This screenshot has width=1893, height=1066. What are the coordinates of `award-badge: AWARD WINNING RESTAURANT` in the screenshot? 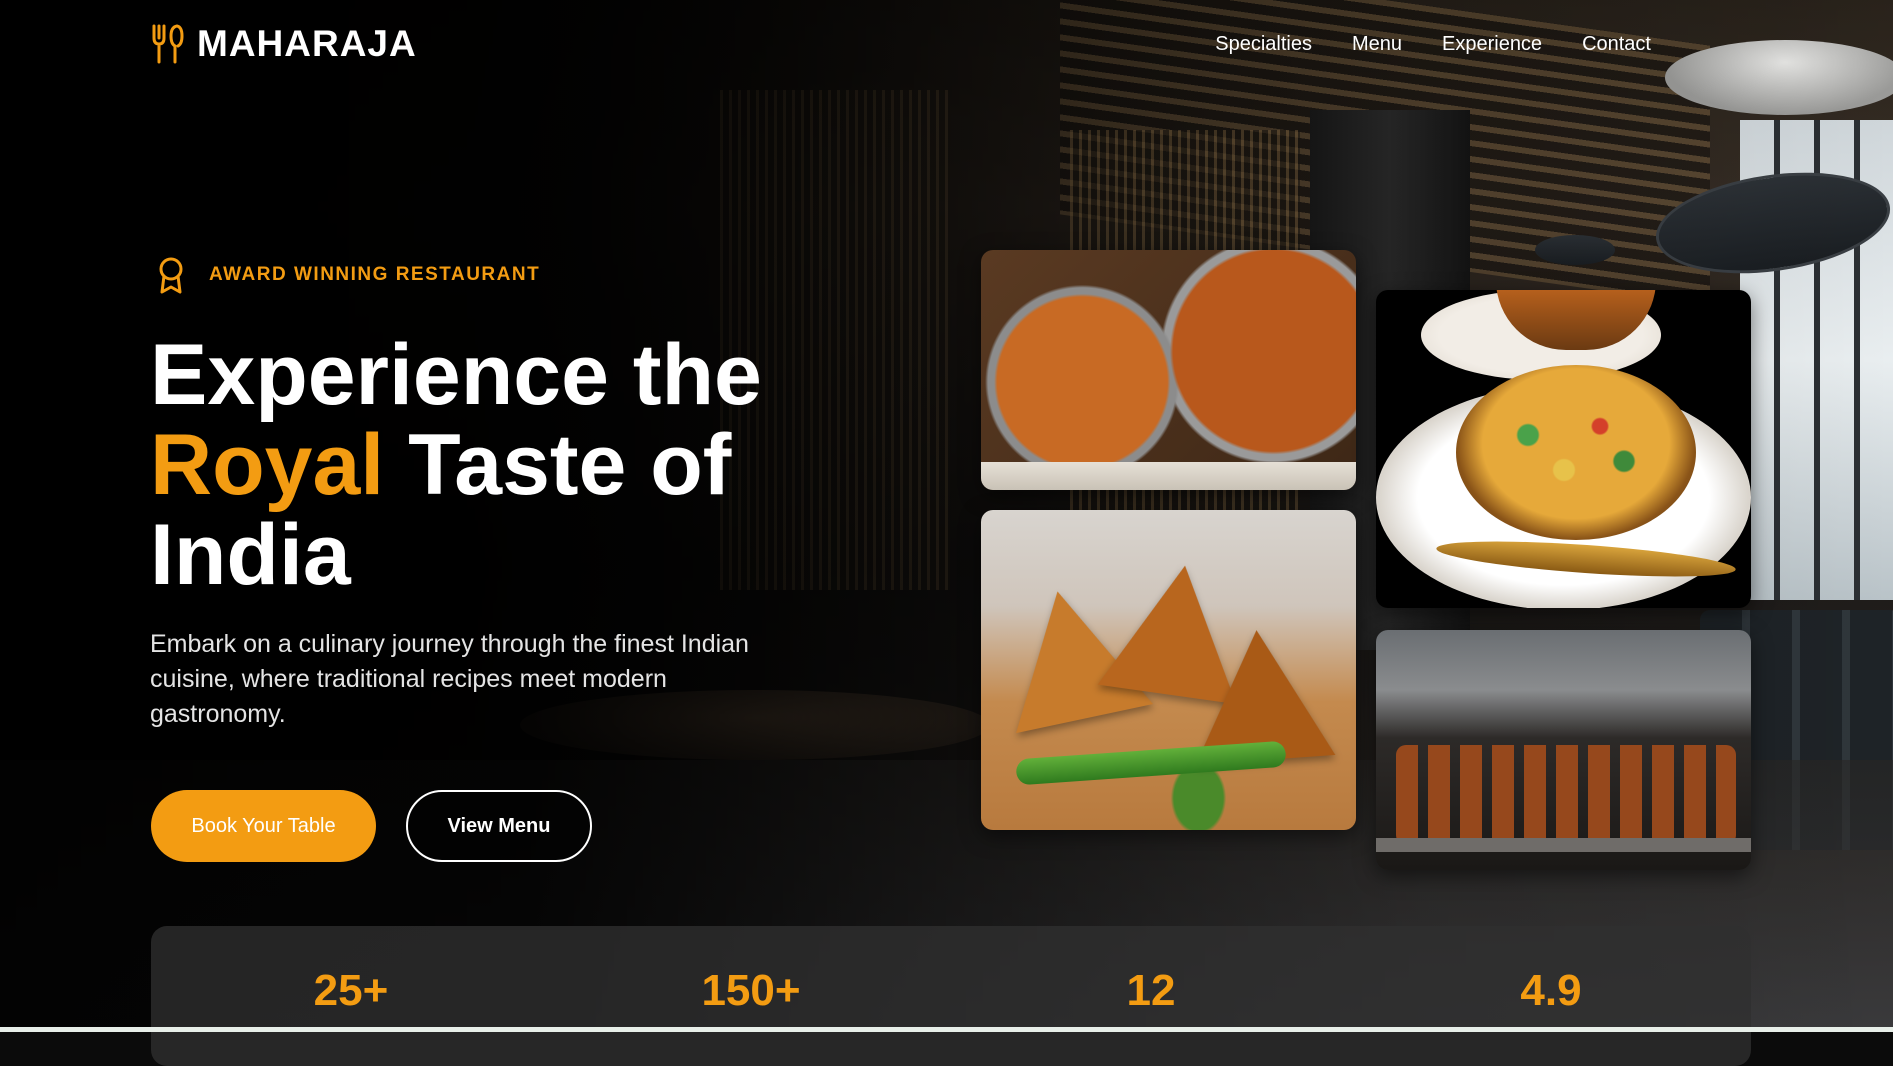 It's located at (347, 275).